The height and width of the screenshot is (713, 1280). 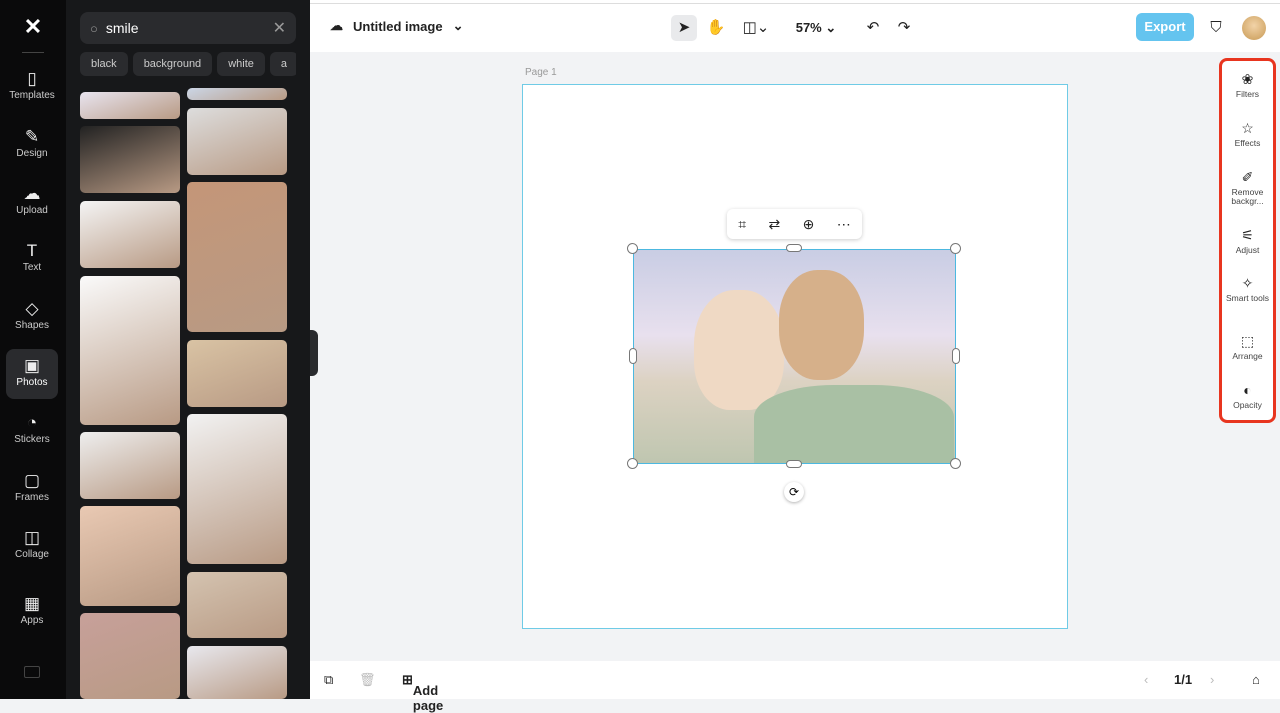 What do you see at coordinates (32, 620) in the screenshot?
I see `rail-item-label: Apps` at bounding box center [32, 620].